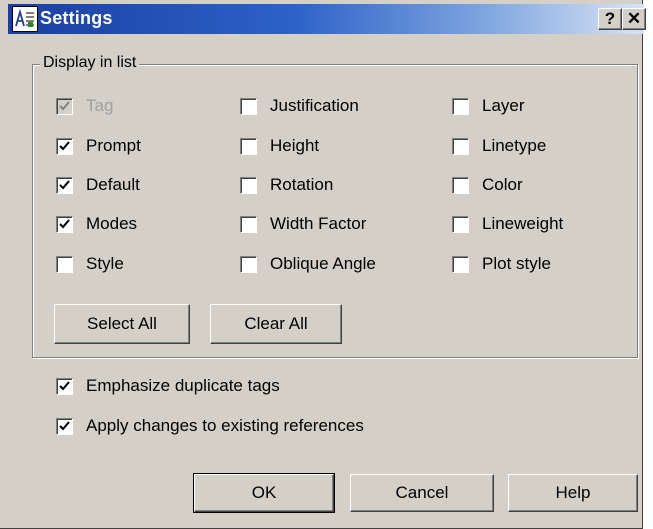 This screenshot has width=653, height=529. What do you see at coordinates (90, 63) in the screenshot?
I see `group-legend: Display in list` at bounding box center [90, 63].